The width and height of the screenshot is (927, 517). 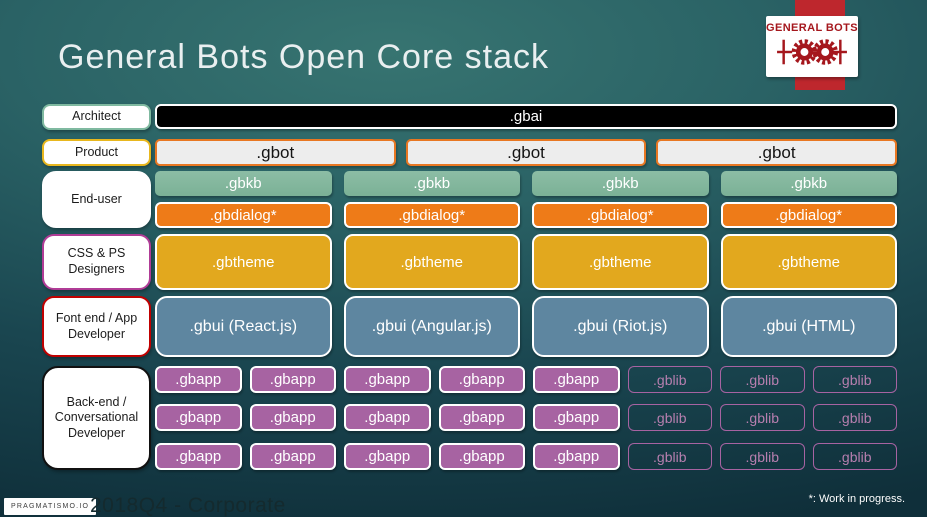 I want to click on label-backend-conversational-developer: Back-end / Conversational Developer, so click(x=96, y=418).